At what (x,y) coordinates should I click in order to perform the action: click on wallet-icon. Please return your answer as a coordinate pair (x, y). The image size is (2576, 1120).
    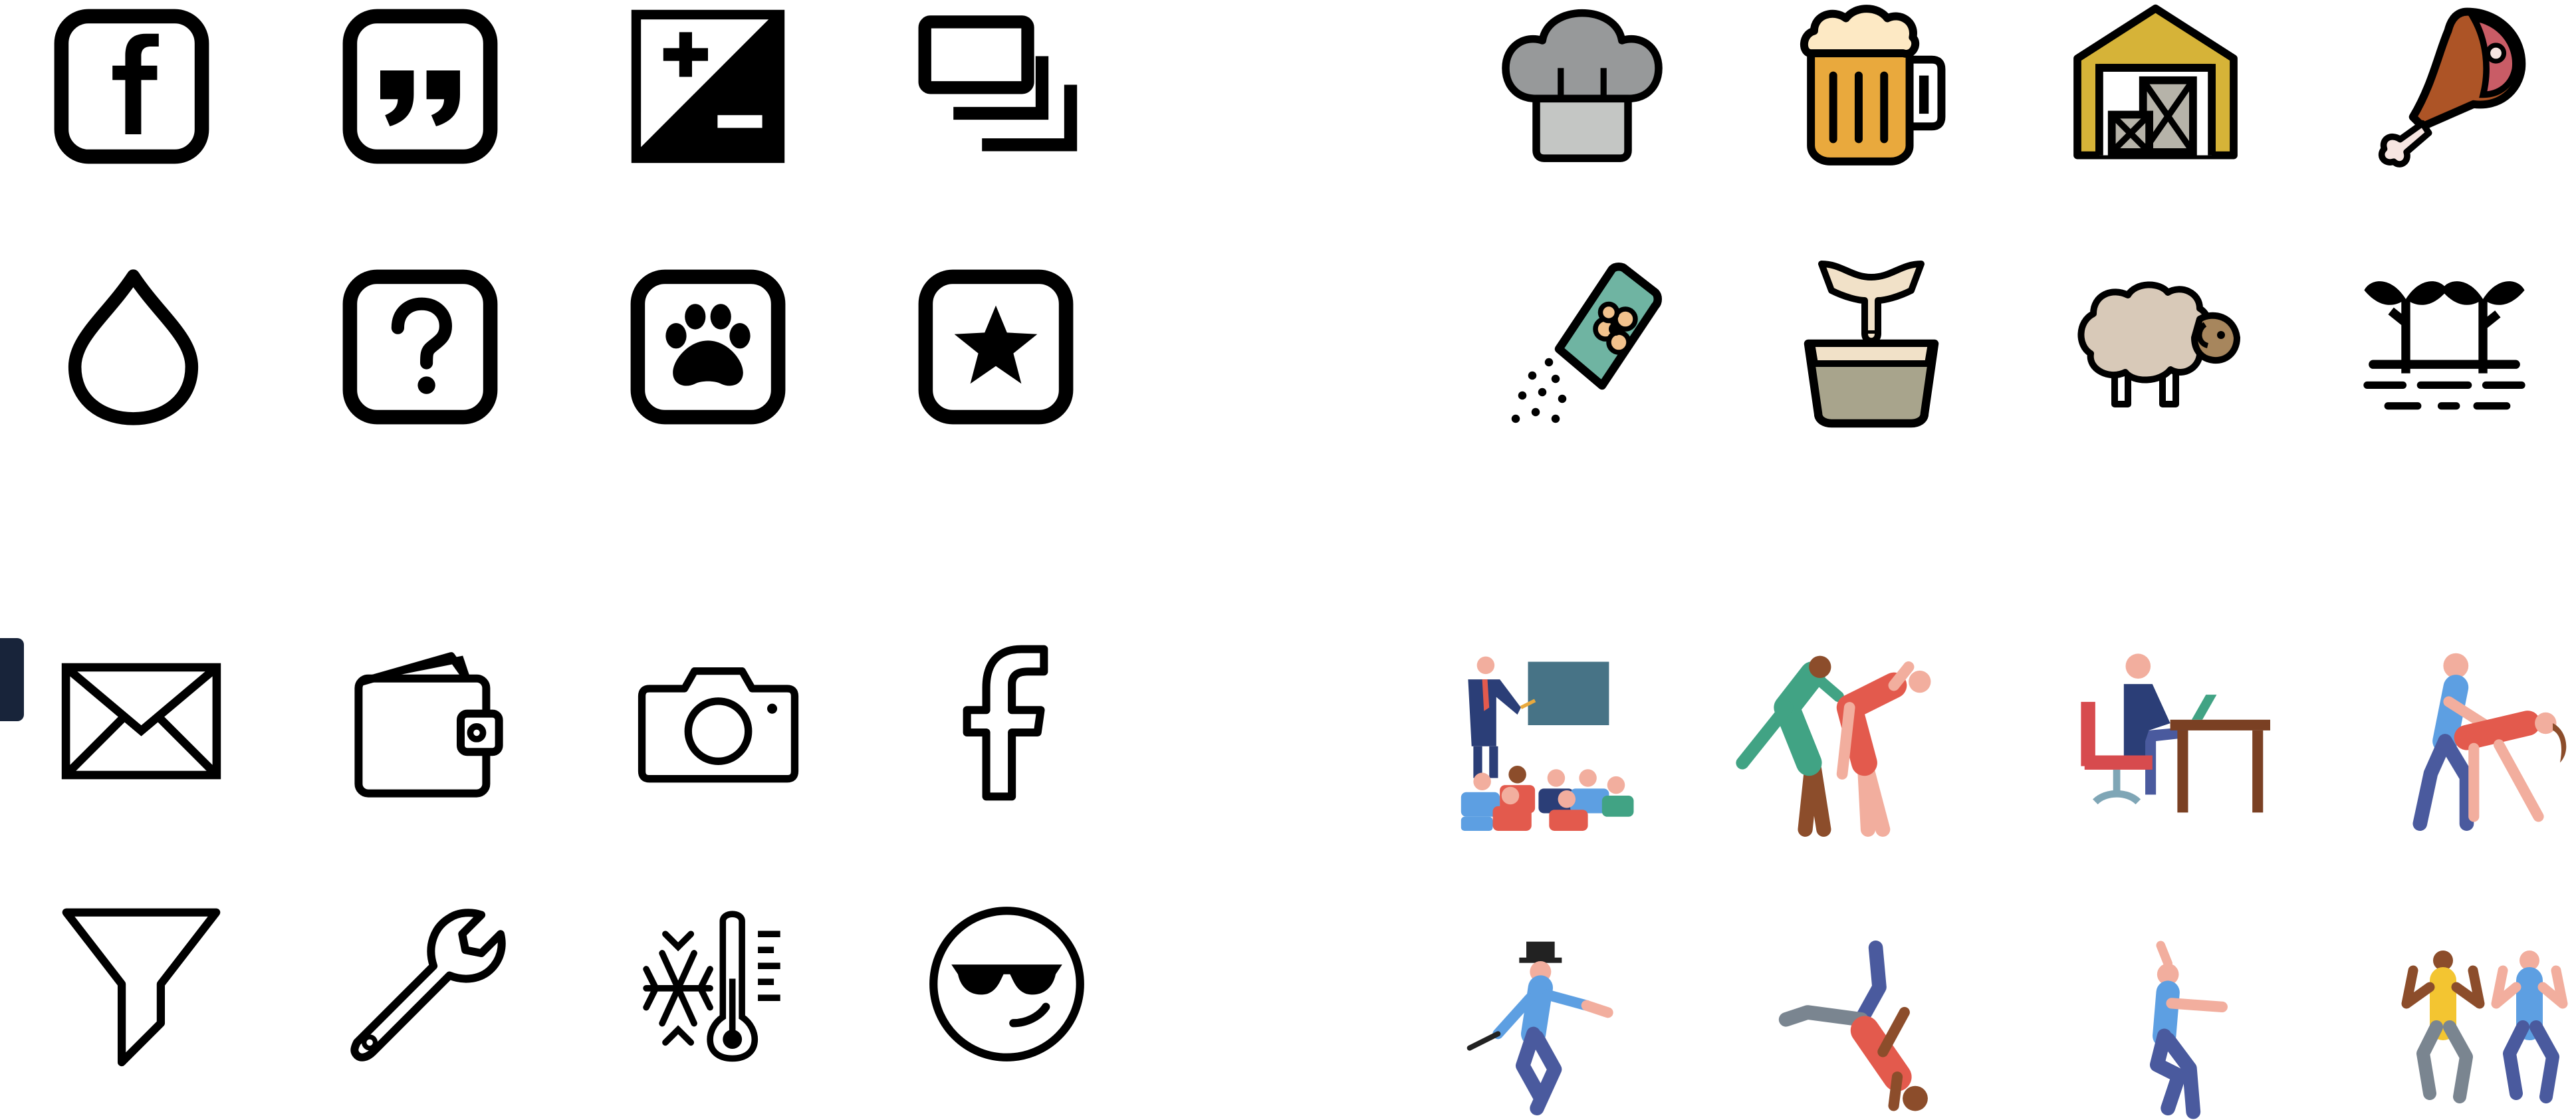
    Looking at the image, I should click on (429, 723).